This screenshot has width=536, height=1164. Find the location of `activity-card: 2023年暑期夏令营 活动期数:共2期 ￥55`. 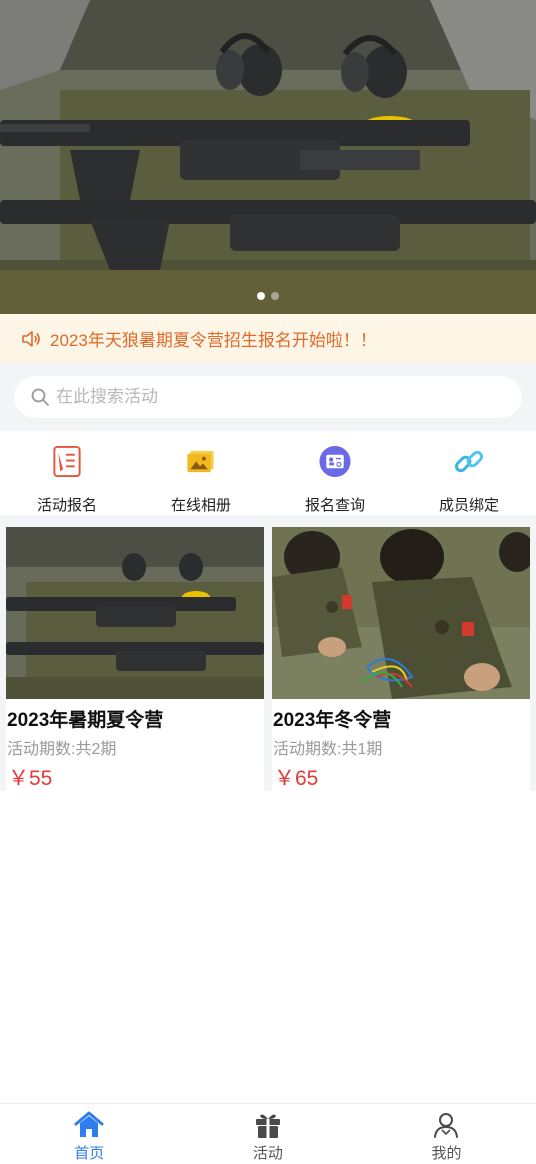

activity-card: 2023年暑期夏令营 活动期数:共2期 ￥55 is located at coordinates (135, 659).